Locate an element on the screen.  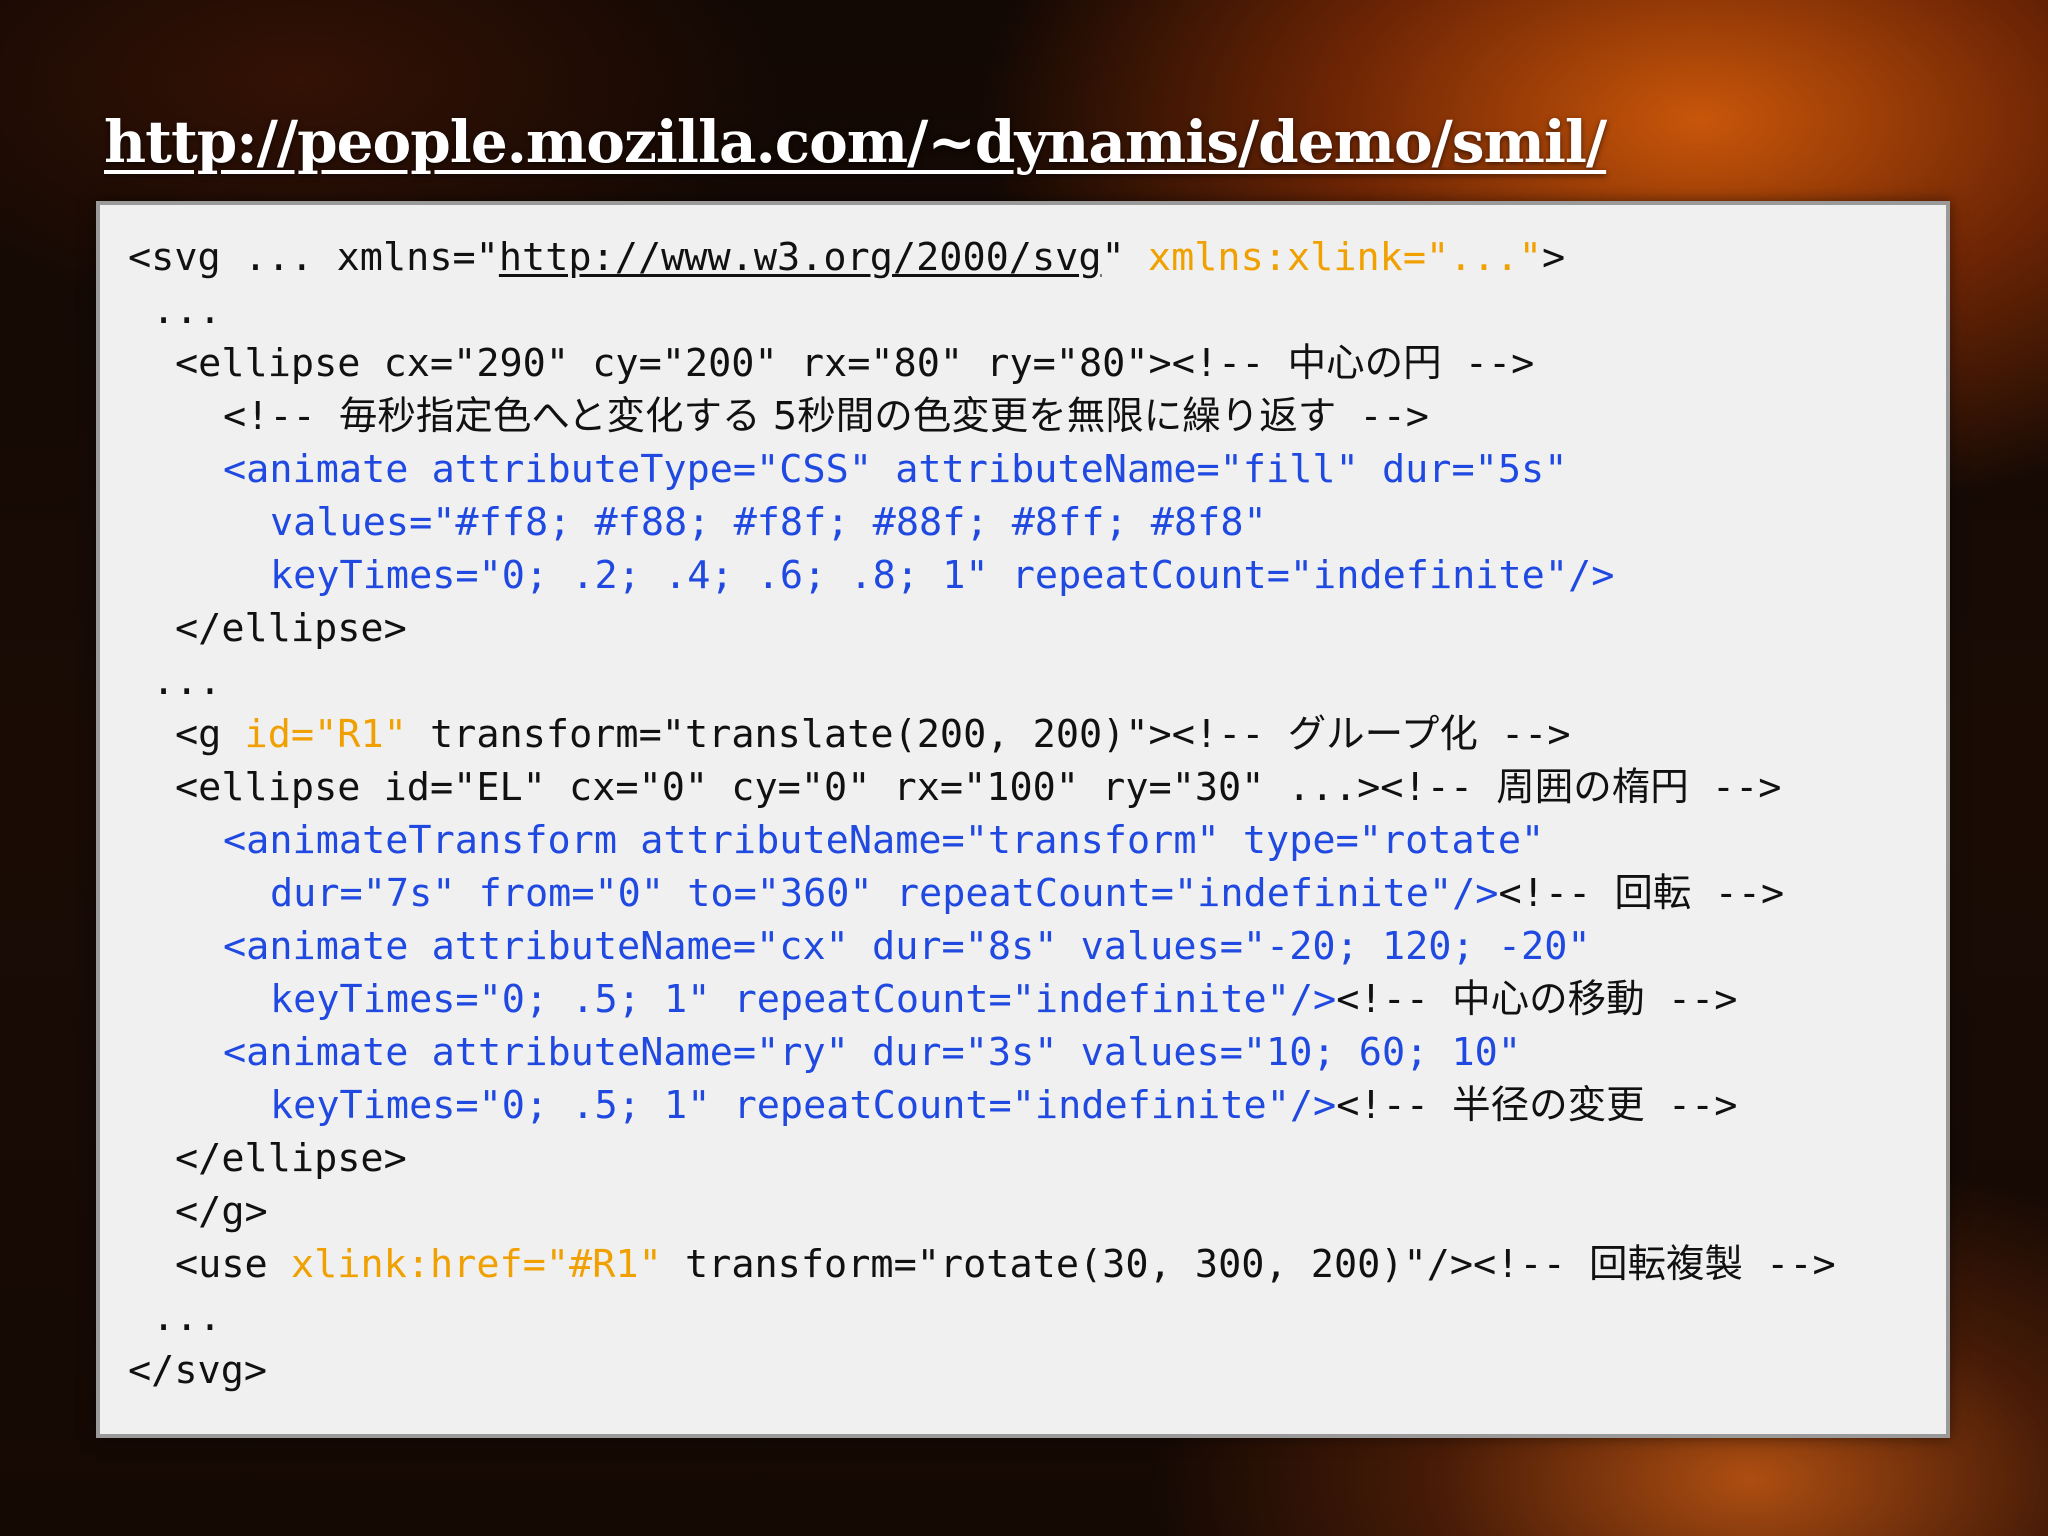
code-line-19: </g> is located at coordinates (221, 1211).